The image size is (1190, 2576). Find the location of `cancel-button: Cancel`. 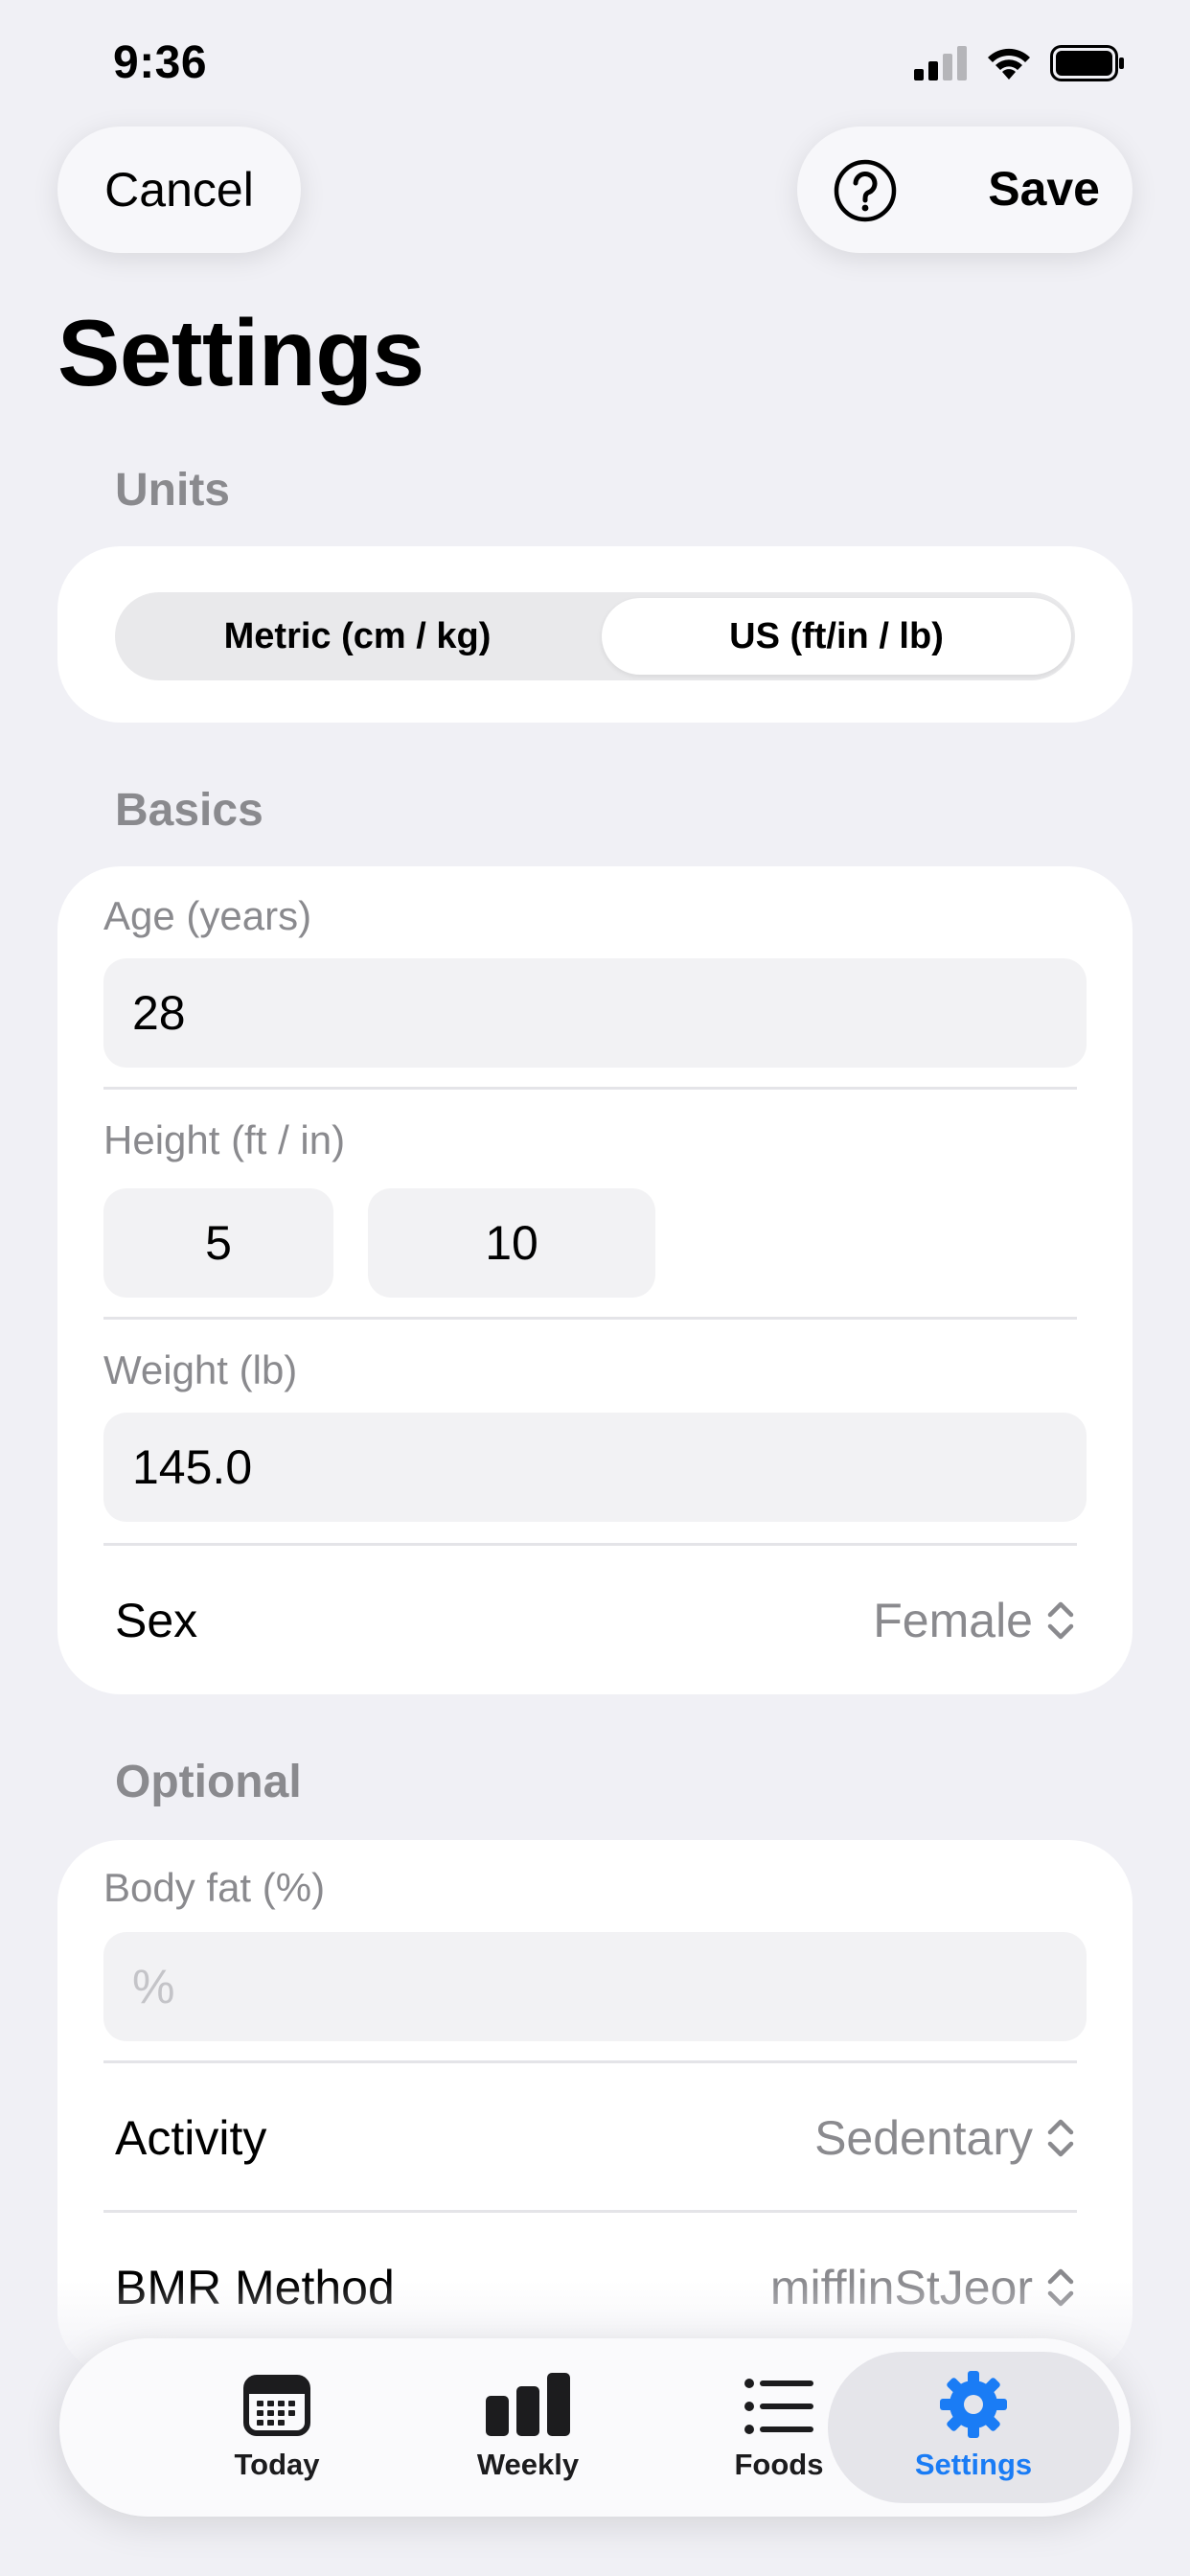

cancel-button: Cancel is located at coordinates (179, 189).